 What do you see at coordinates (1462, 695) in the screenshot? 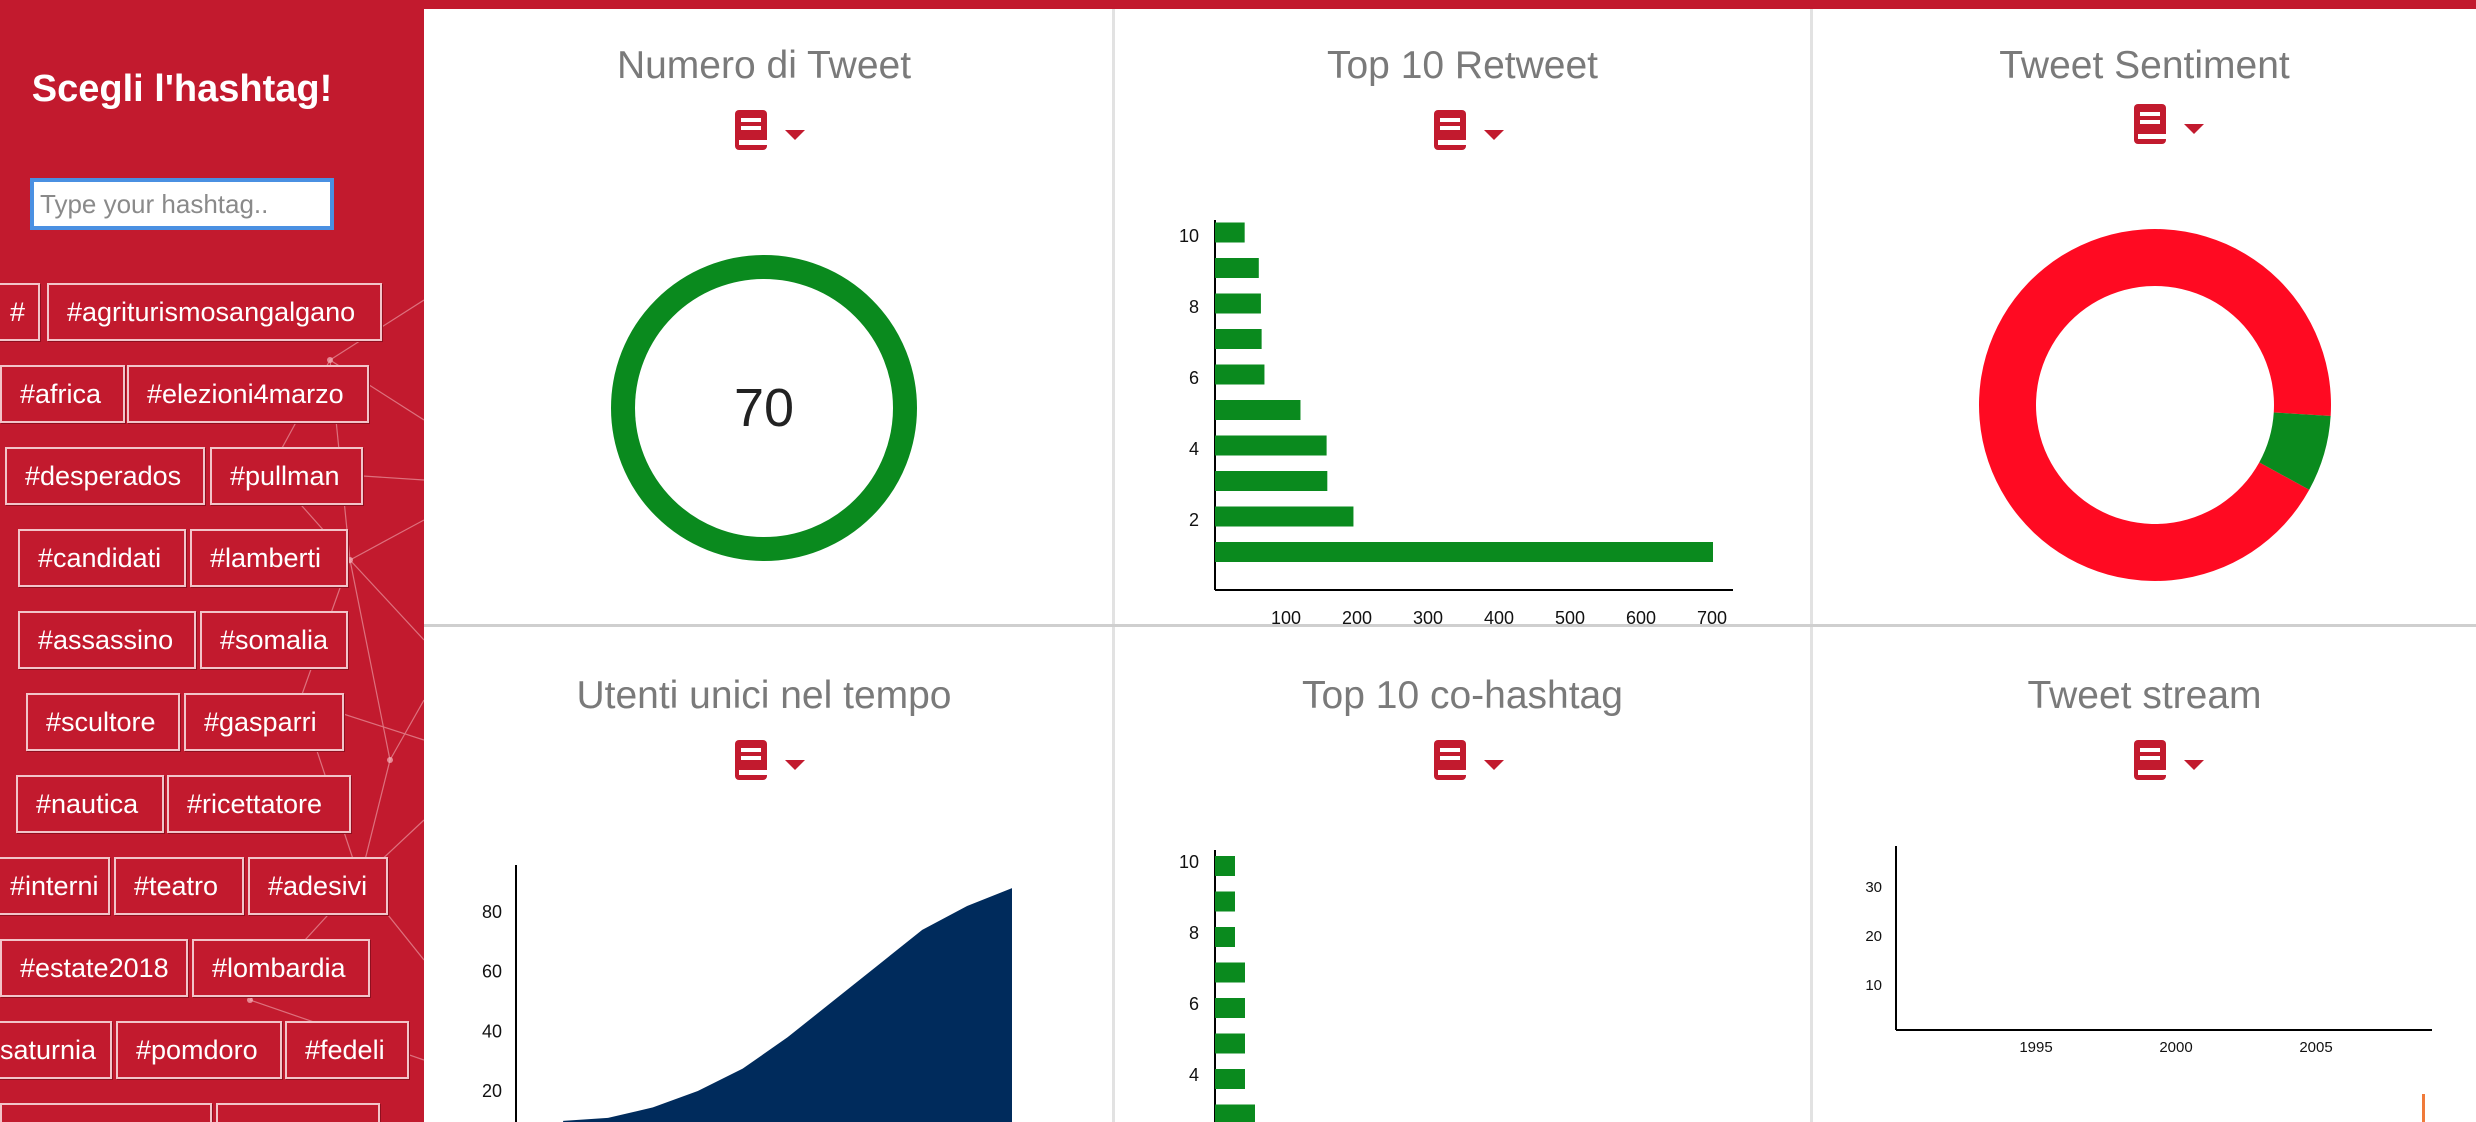
I see `panel-title-top-cohashtag: Top 10 co-hashtag` at bounding box center [1462, 695].